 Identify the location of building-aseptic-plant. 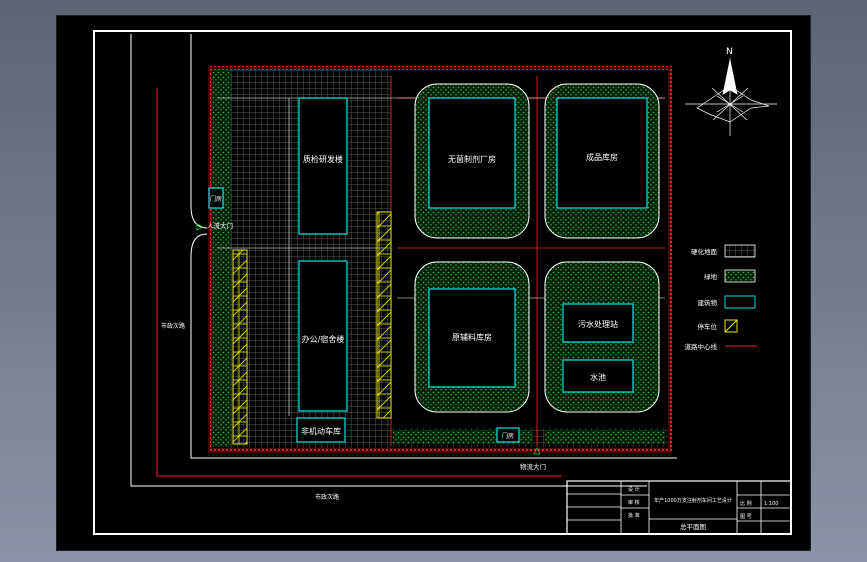
(472, 153).